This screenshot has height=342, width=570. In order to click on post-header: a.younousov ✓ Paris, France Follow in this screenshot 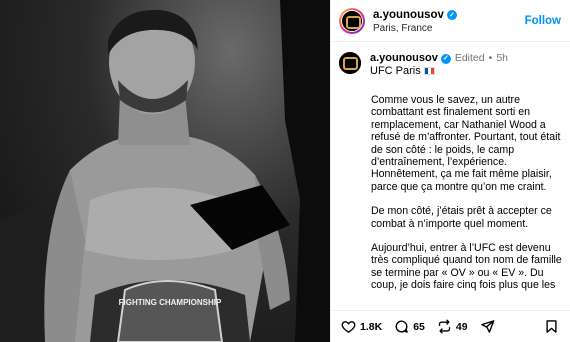, I will do `click(450, 21)`.